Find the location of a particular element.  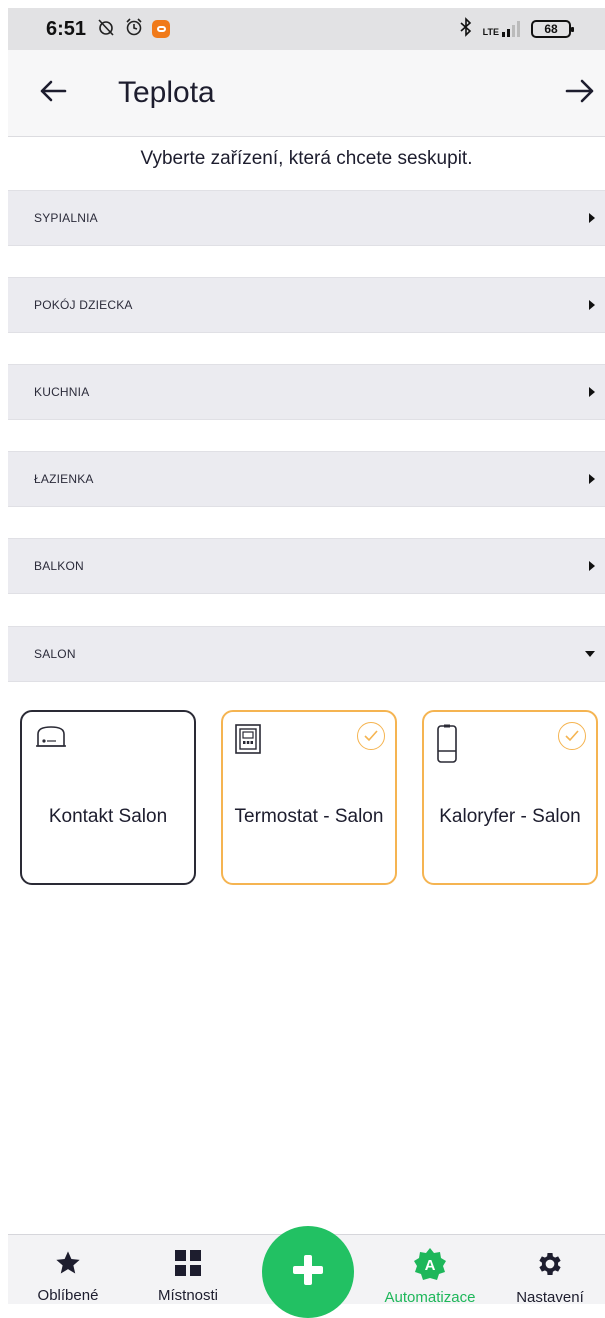

nav-item-settings: Nastavení is located at coordinates (547, 1270).